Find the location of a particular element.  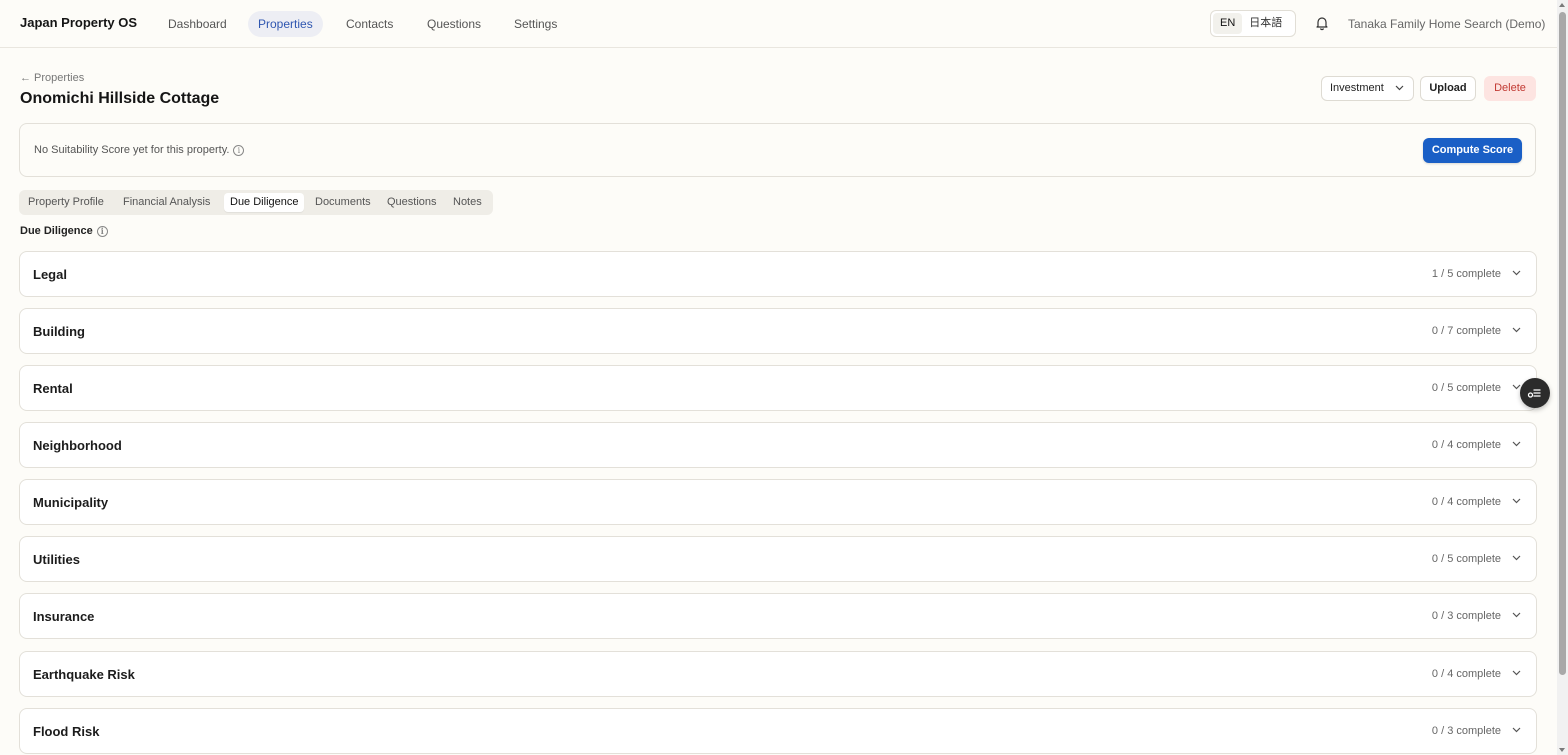

upload-button: Upload is located at coordinates (1448, 88).